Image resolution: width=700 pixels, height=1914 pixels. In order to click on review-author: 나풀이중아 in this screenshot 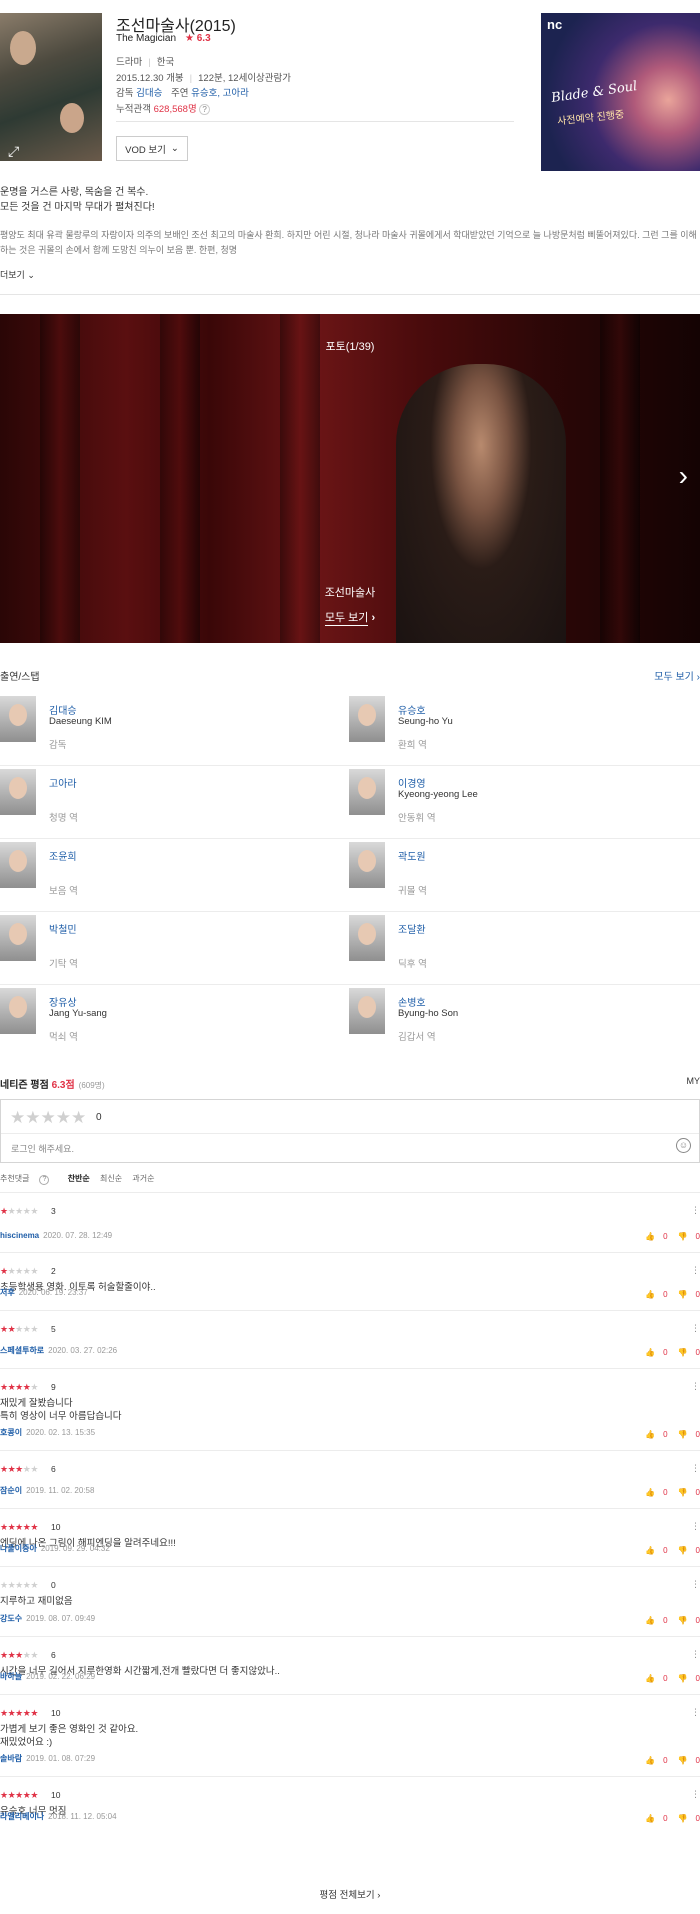, I will do `click(18, 1548)`.